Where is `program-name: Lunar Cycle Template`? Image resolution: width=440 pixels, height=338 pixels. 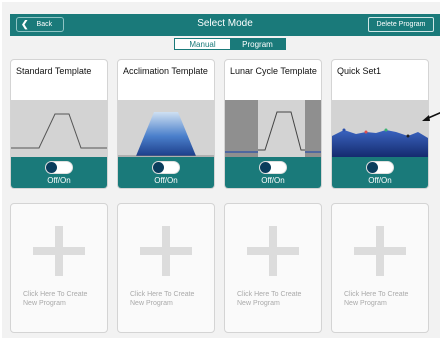
program-name: Lunar Cycle Template is located at coordinates (273, 71).